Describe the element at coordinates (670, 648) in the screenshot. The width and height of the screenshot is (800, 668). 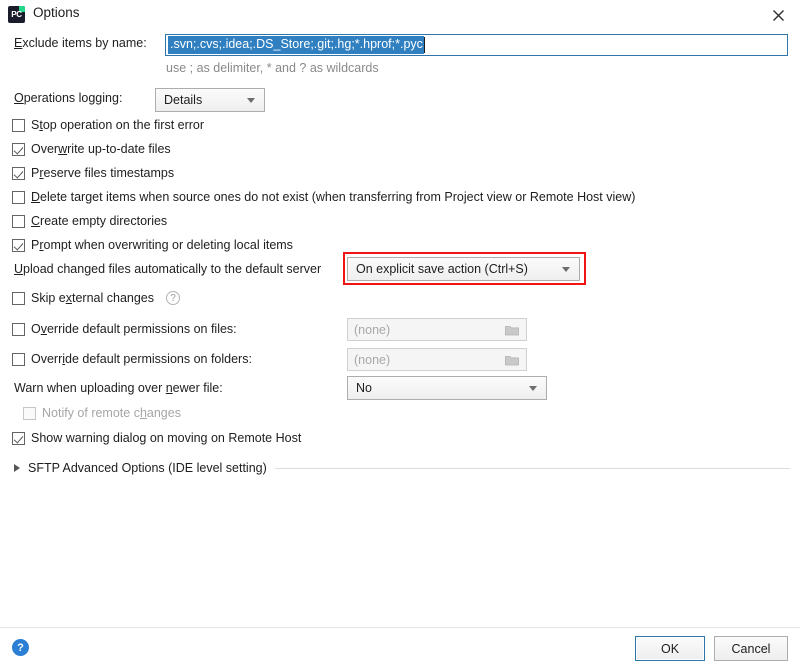
I see `ok-button: OK` at that location.